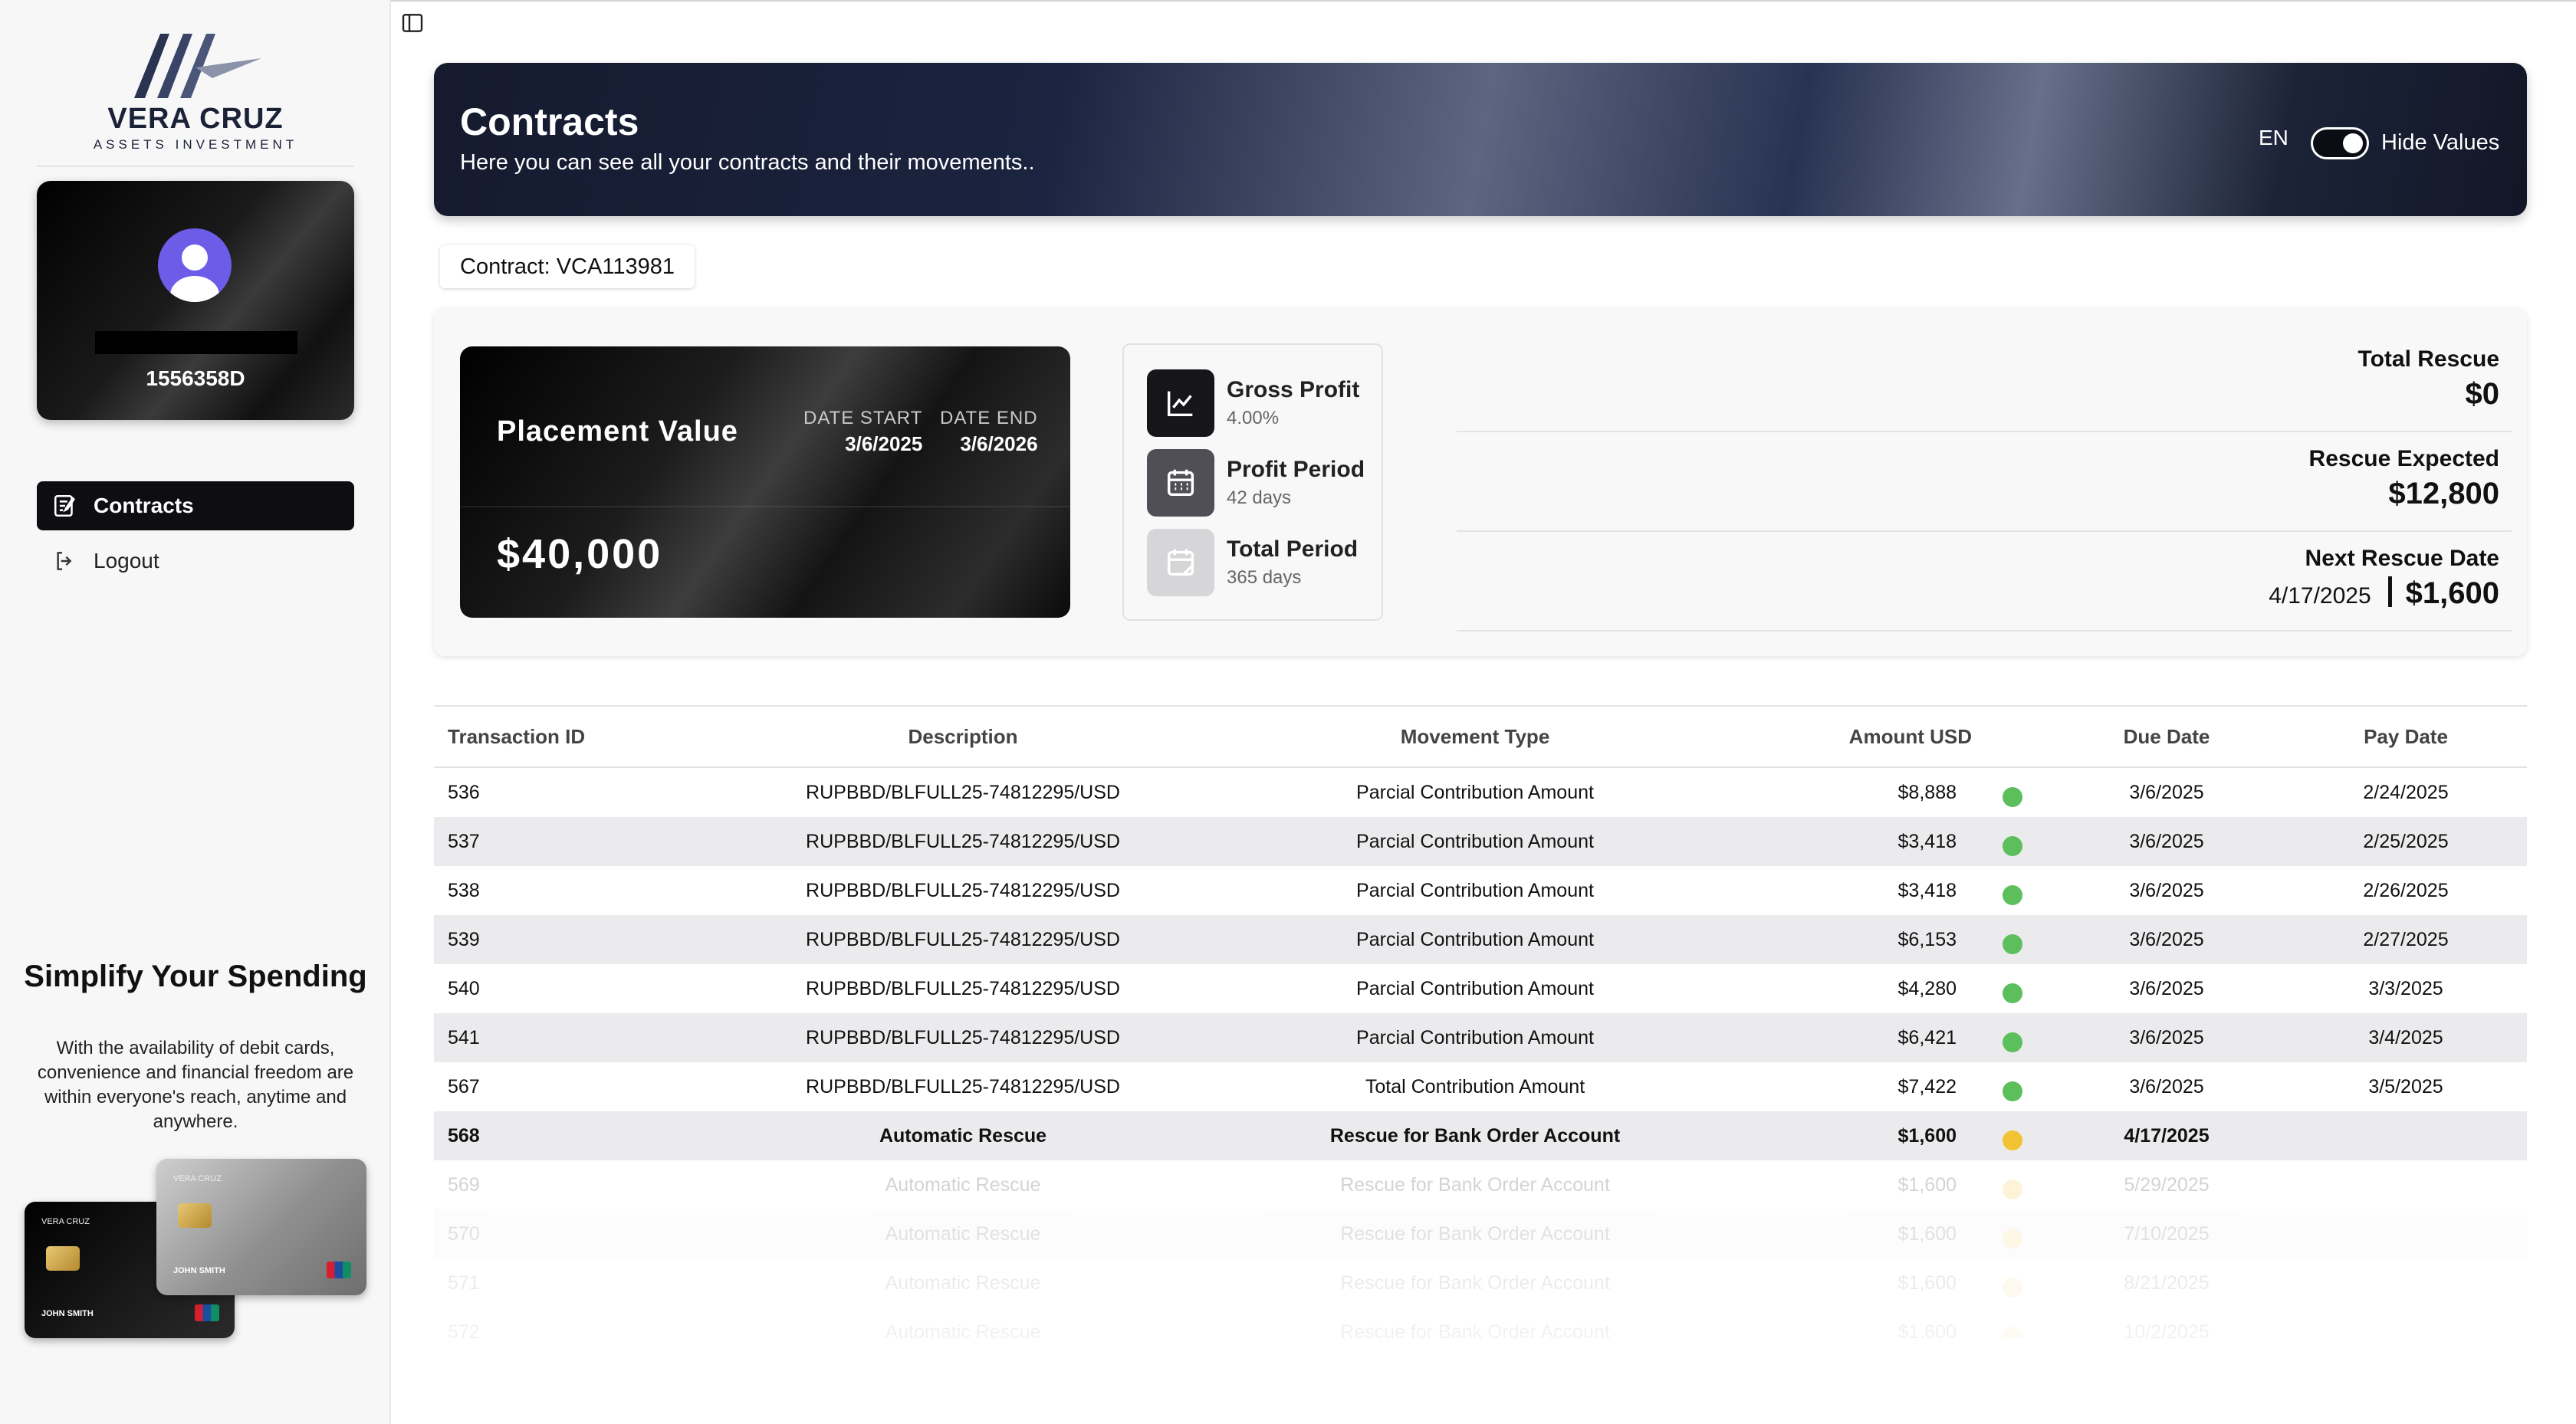 Image resolution: width=2576 pixels, height=1424 pixels. I want to click on pay-date: 3/4/2025, so click(2405, 1037).